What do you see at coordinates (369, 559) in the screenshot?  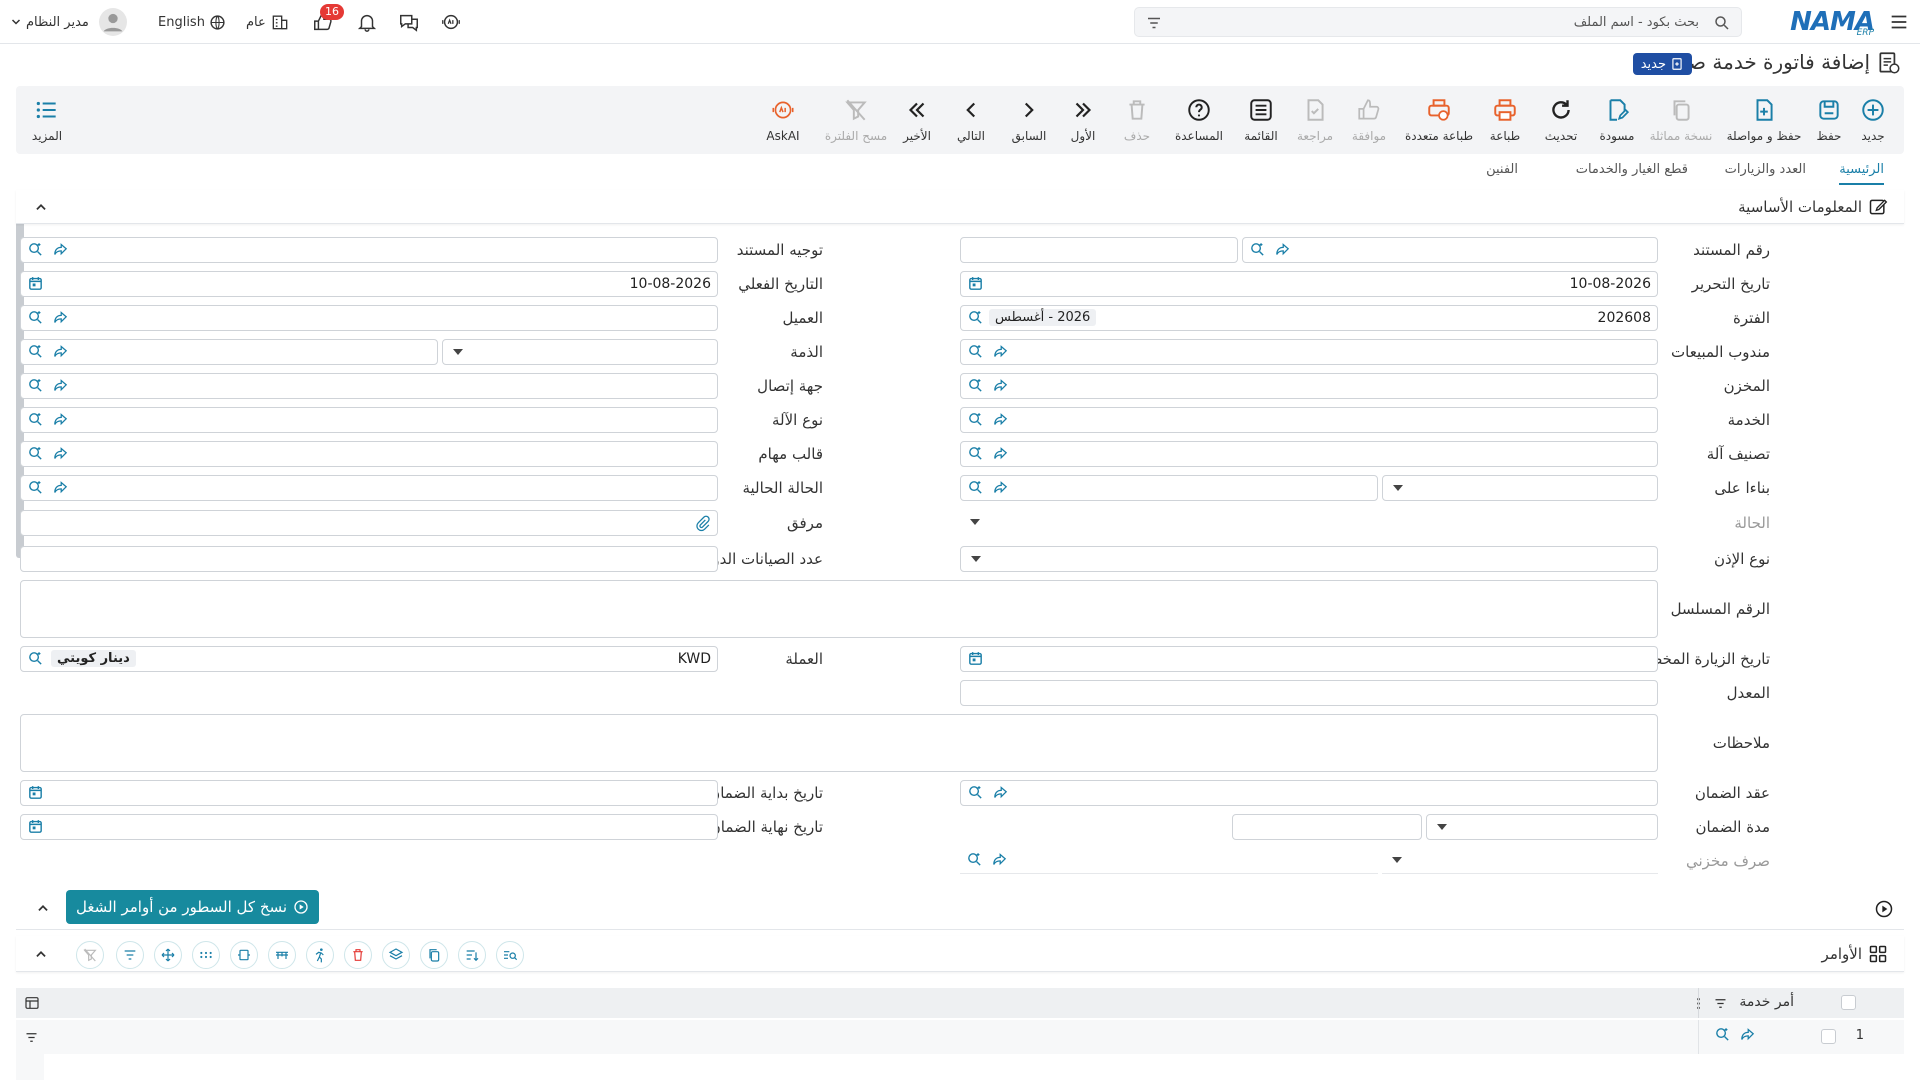 I see `periodic-count-input` at bounding box center [369, 559].